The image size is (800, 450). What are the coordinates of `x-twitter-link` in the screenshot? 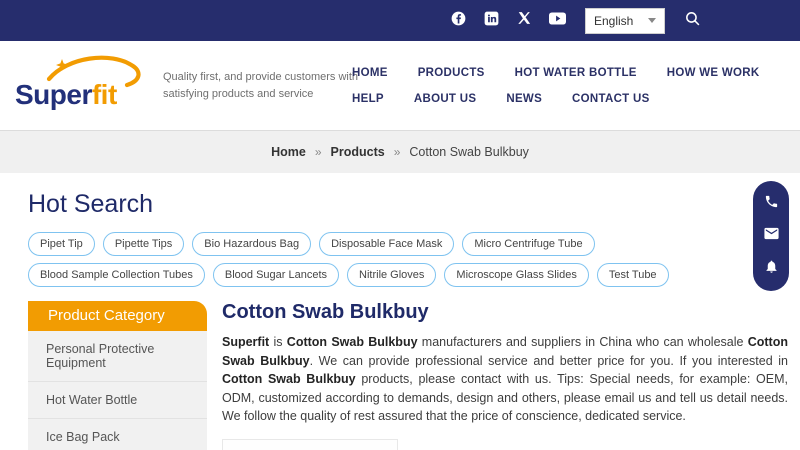 It's located at (524, 21).